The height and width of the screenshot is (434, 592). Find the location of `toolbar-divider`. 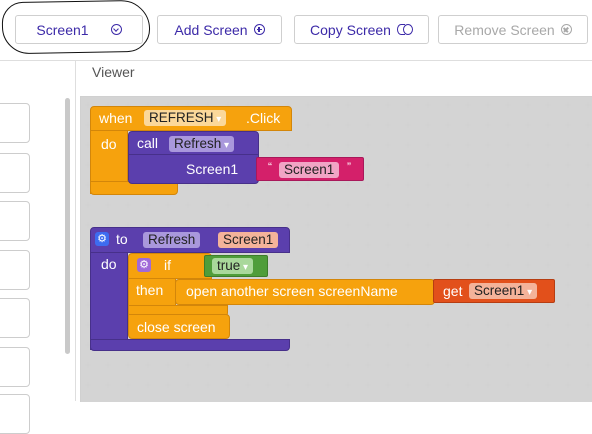

toolbar-divider is located at coordinates (296, 60).